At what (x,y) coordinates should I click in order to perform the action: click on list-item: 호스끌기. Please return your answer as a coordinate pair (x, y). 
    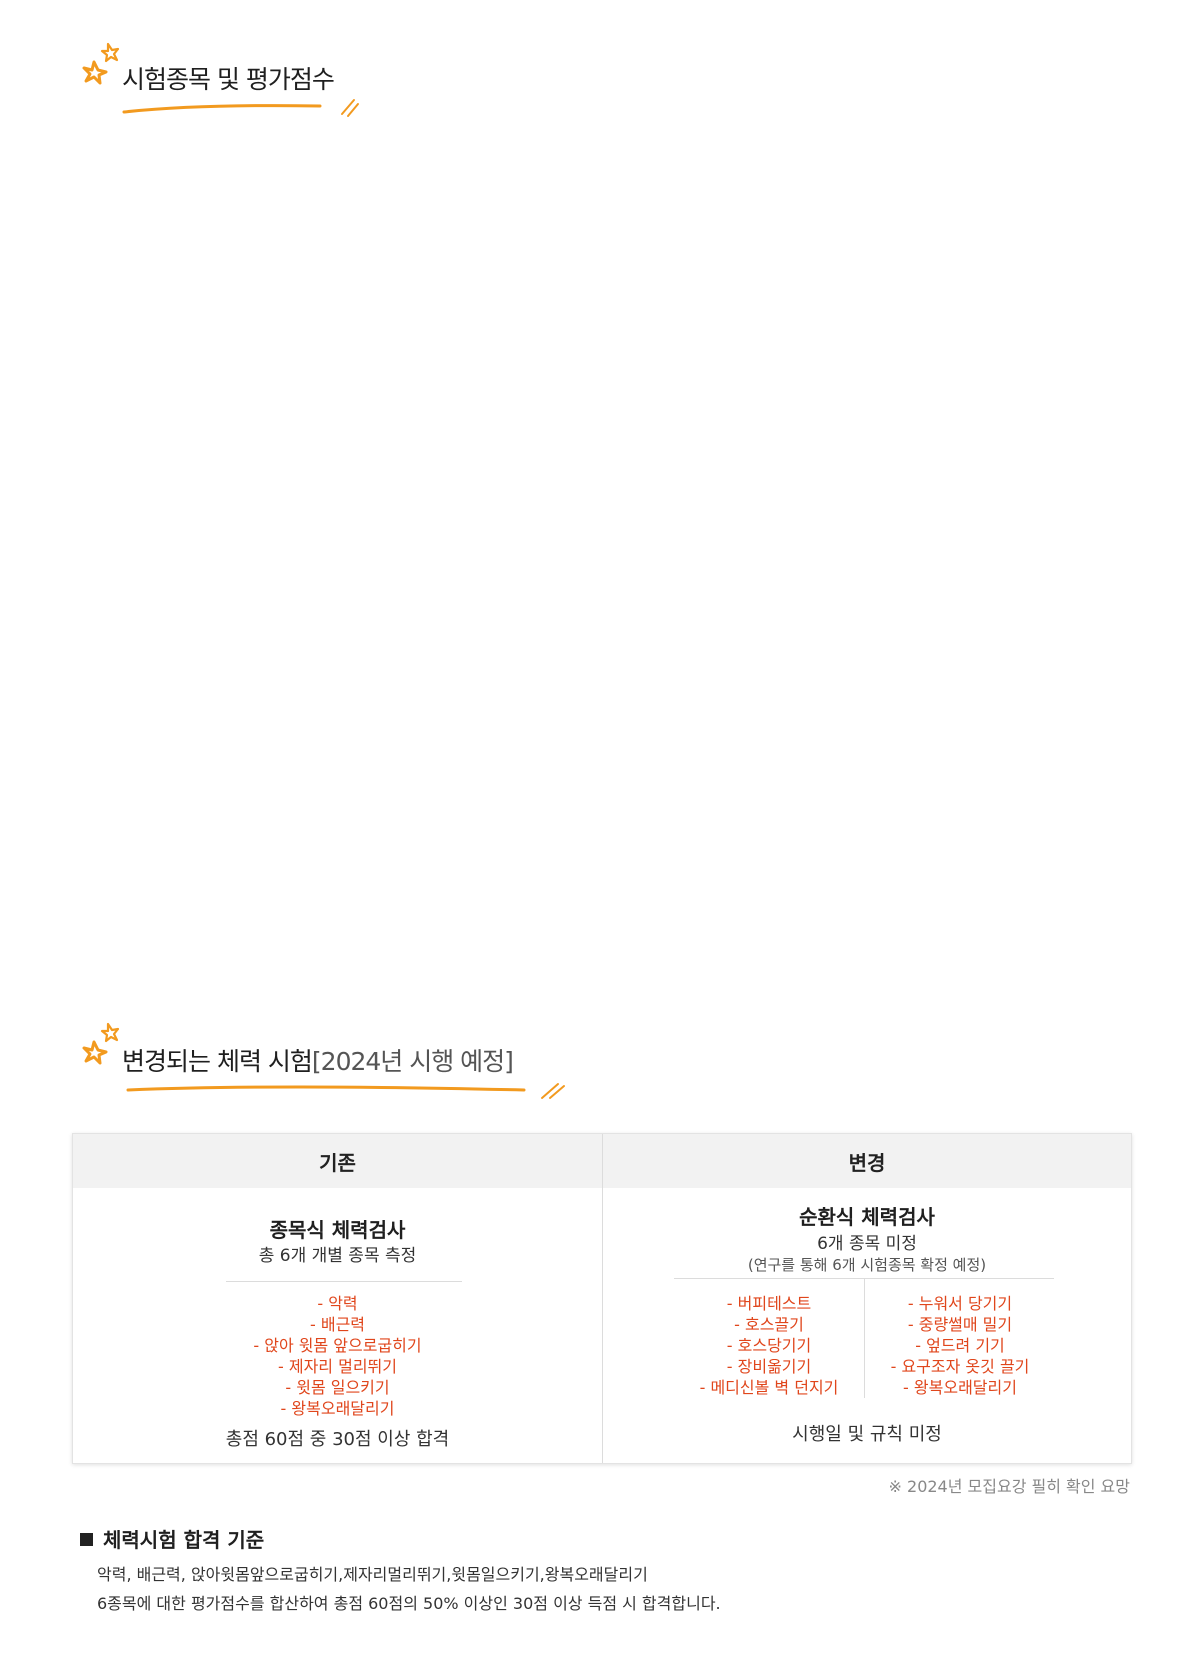
    Looking at the image, I should click on (769, 1324).